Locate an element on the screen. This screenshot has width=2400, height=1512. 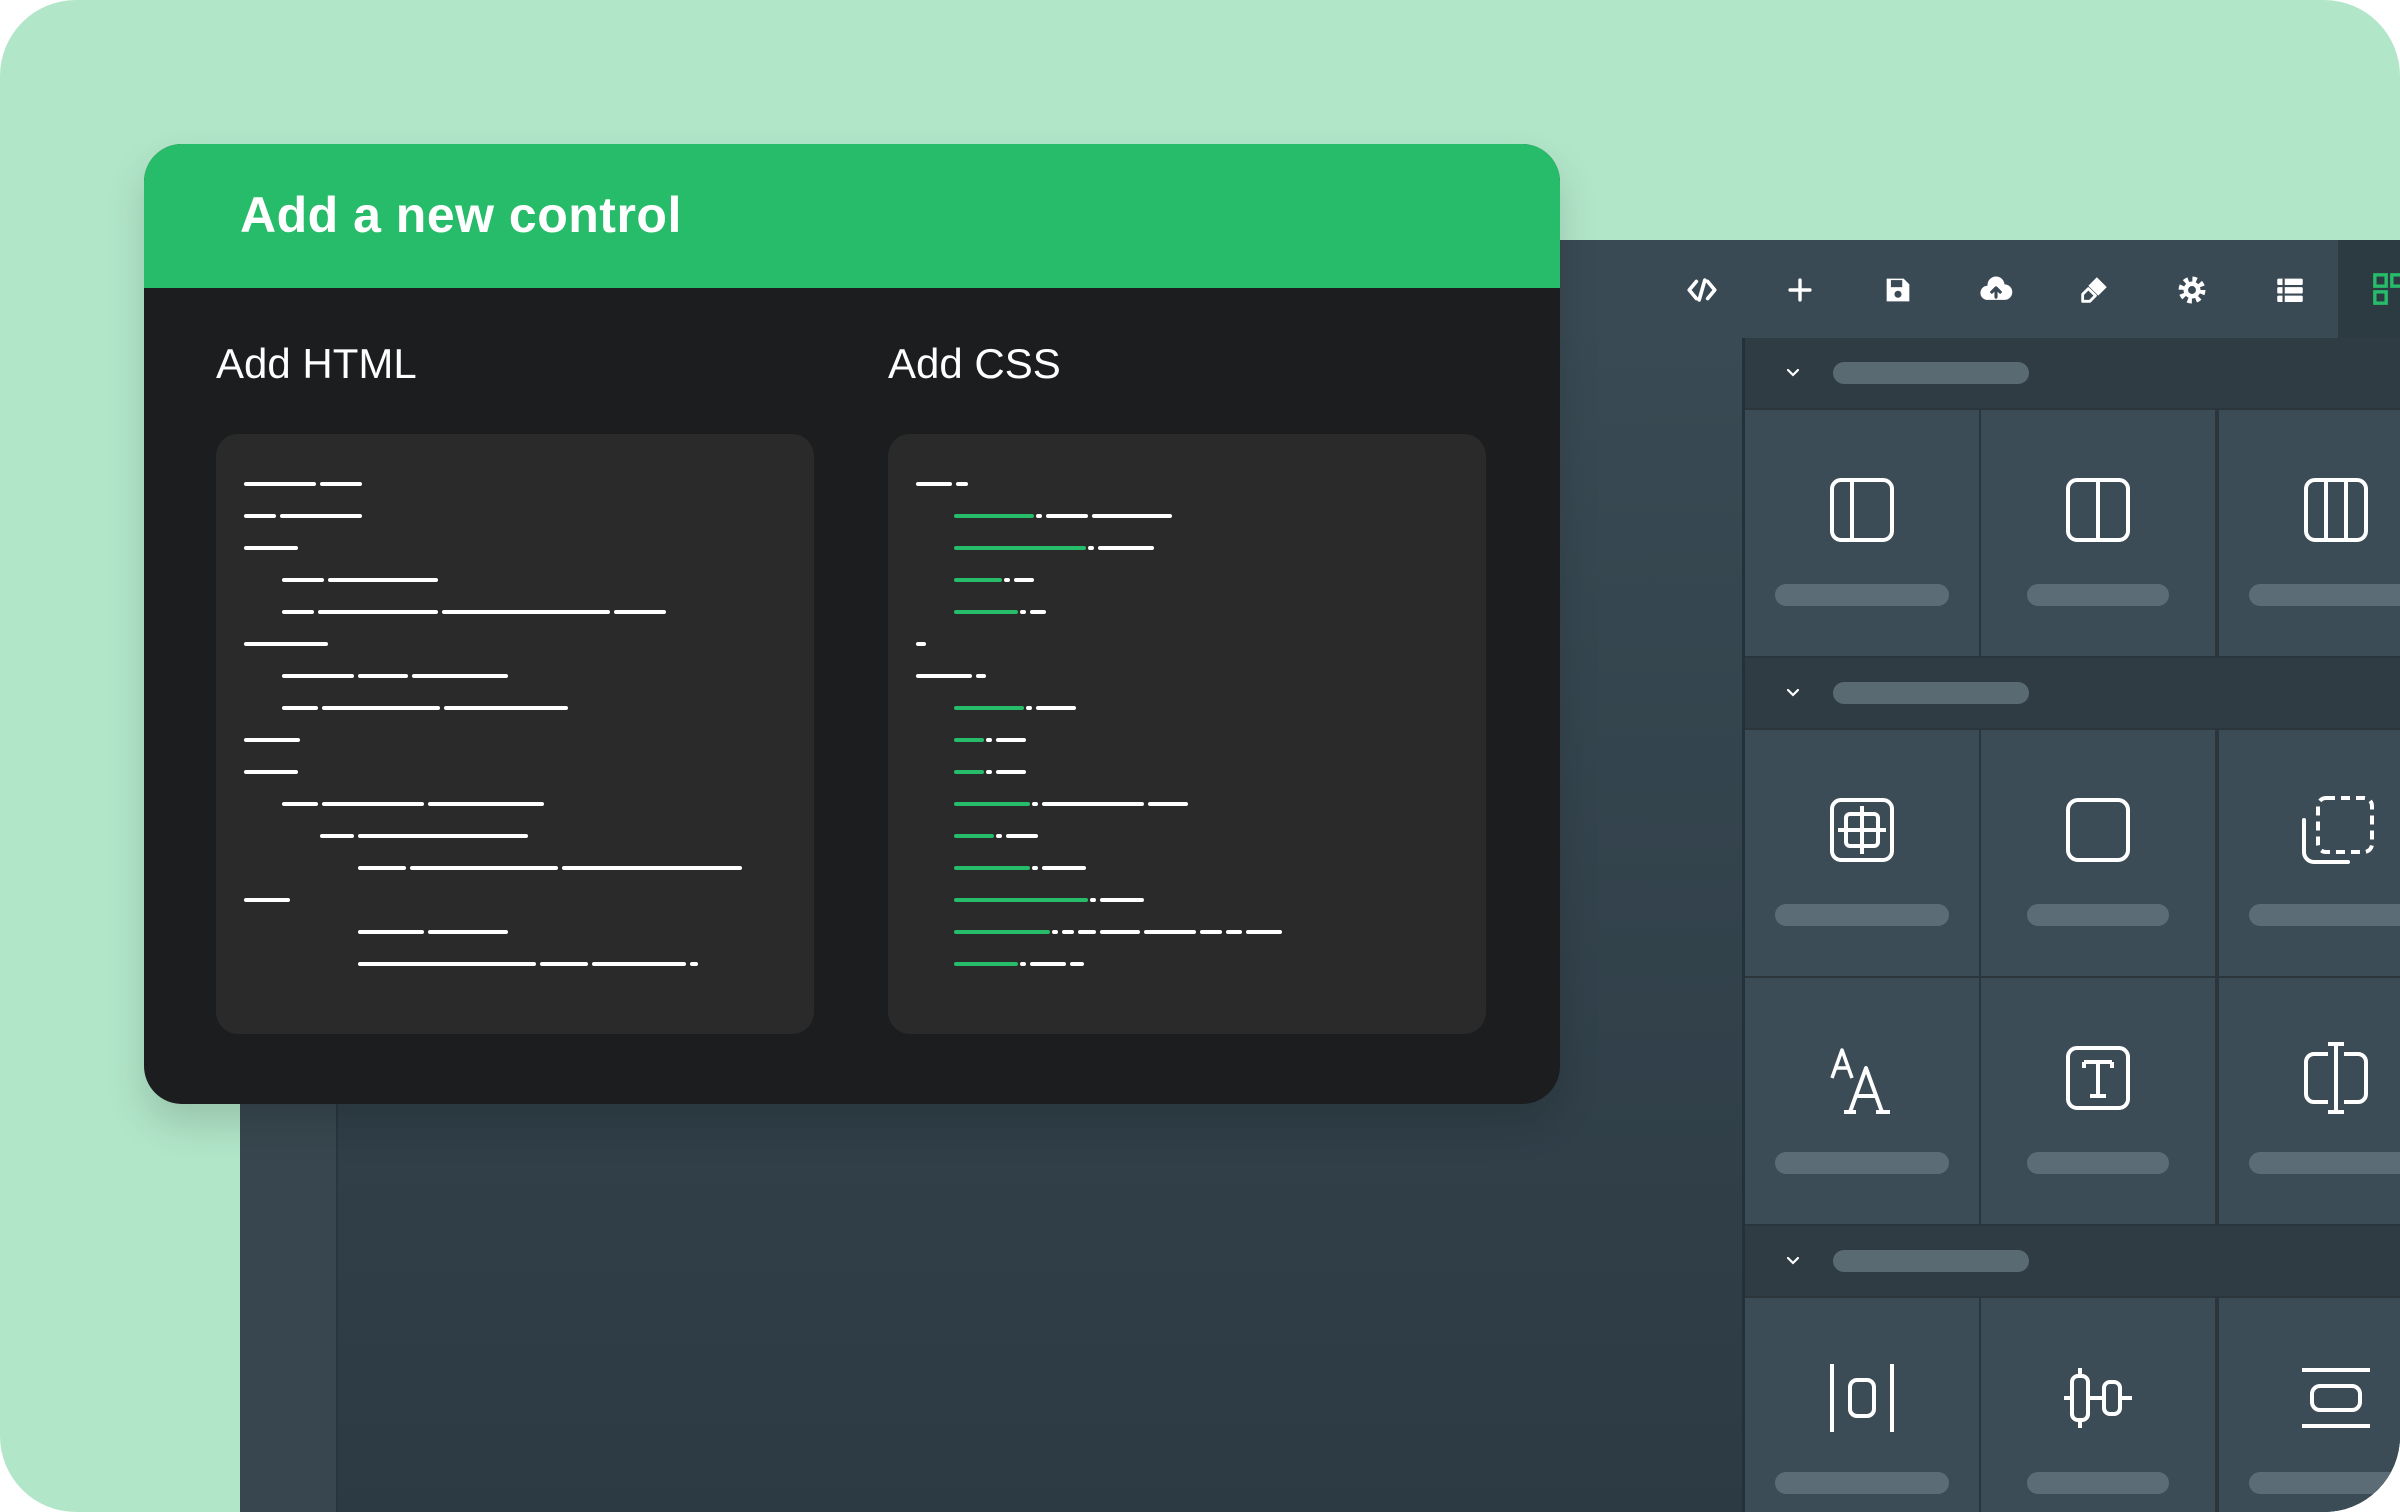
blocks-icon is located at coordinates (2386, 289).